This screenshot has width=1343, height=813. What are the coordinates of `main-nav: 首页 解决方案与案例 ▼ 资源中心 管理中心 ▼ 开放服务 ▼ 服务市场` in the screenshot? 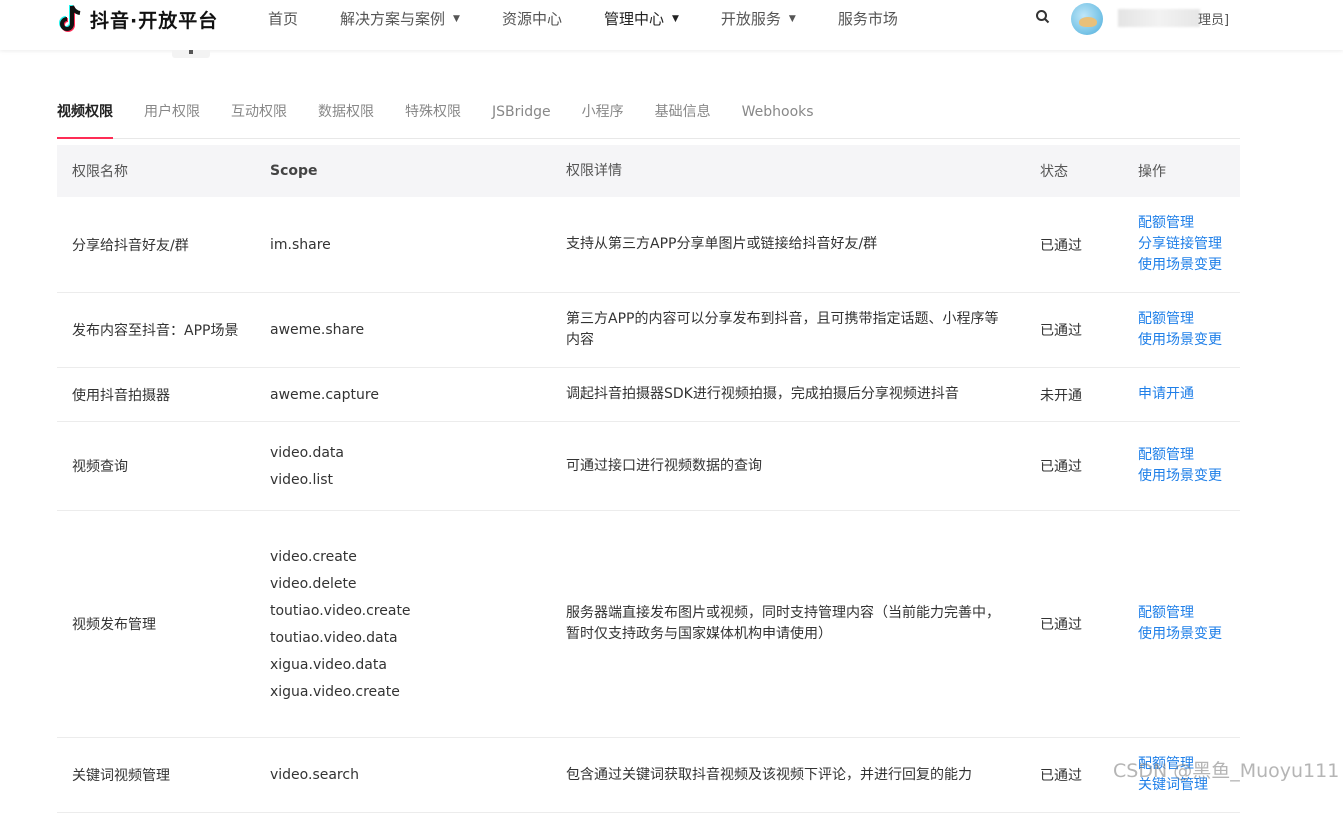 It's located at (604, 18).